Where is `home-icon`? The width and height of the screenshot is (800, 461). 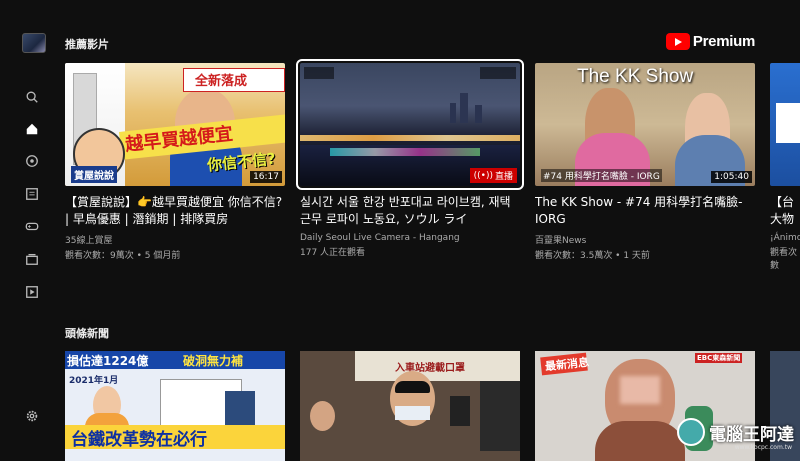 home-icon is located at coordinates (32, 129).